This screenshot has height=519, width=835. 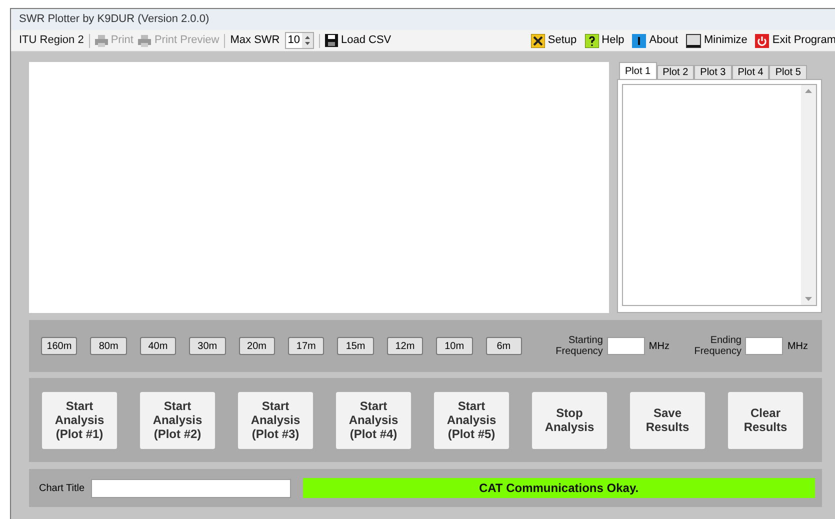 What do you see at coordinates (808, 299) in the screenshot?
I see `scroll-down-icon` at bounding box center [808, 299].